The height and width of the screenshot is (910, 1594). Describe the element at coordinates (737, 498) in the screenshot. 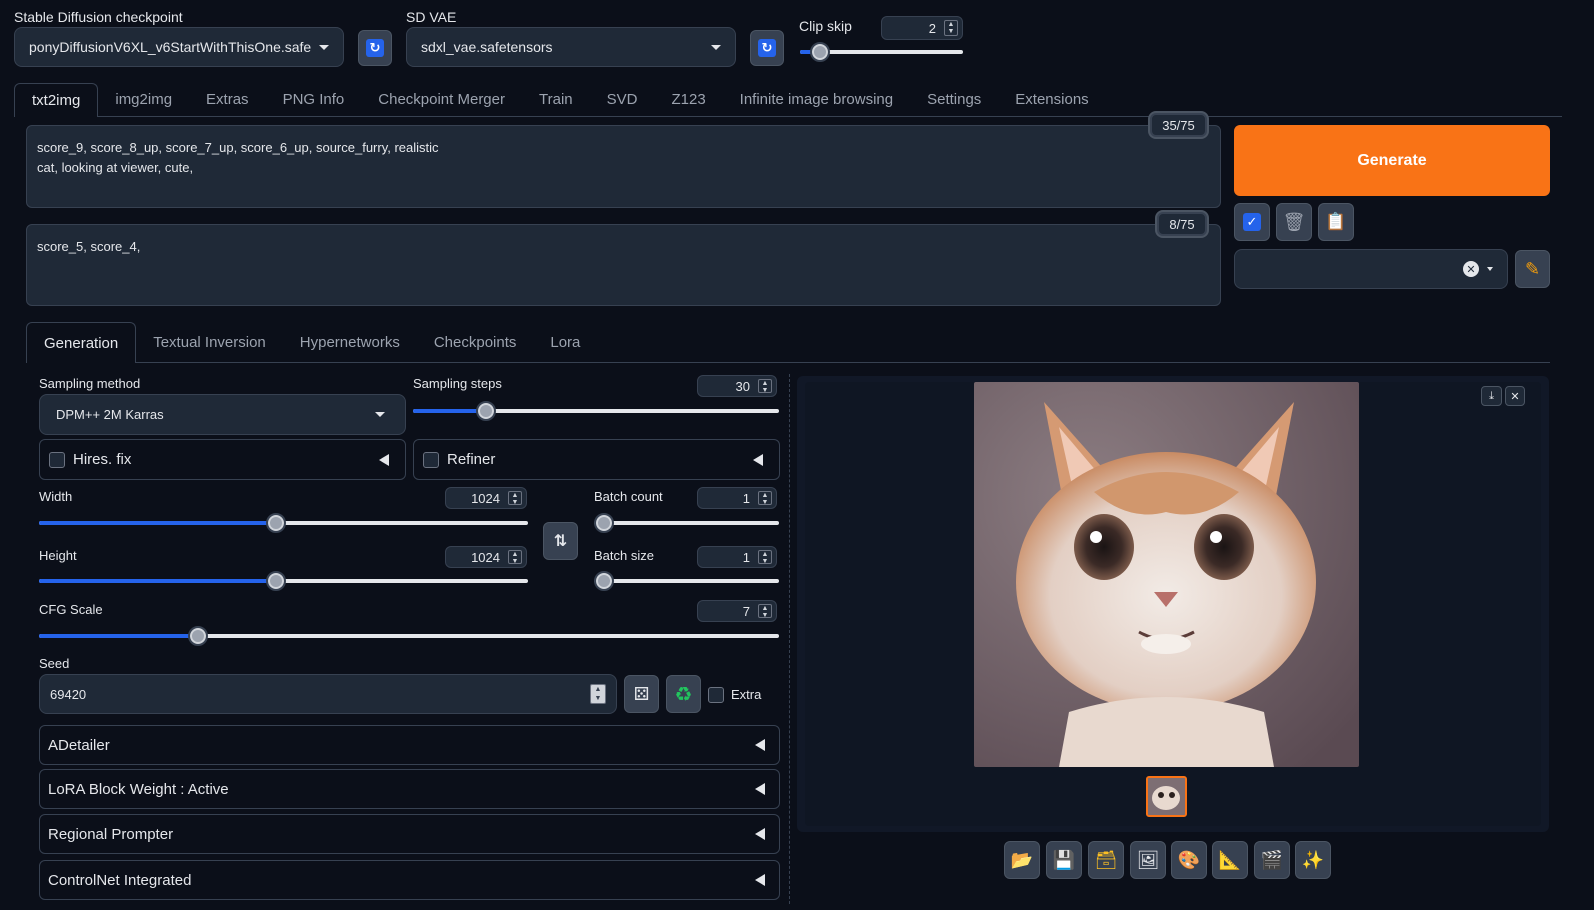

I see `batch-count-input: 1 ▲ ▼` at that location.